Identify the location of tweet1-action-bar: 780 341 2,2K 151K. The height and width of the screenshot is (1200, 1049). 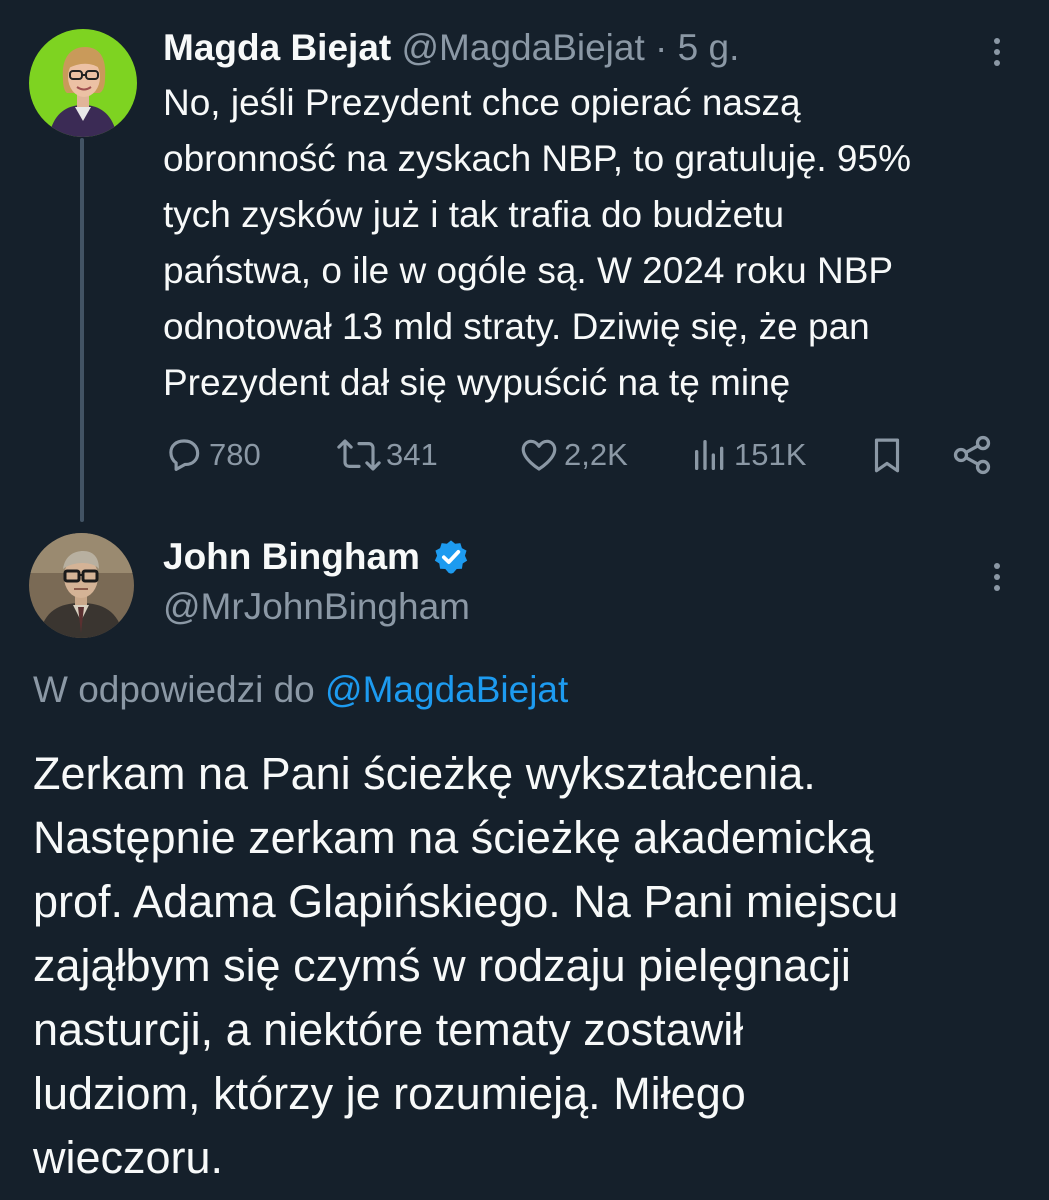
(583, 455).